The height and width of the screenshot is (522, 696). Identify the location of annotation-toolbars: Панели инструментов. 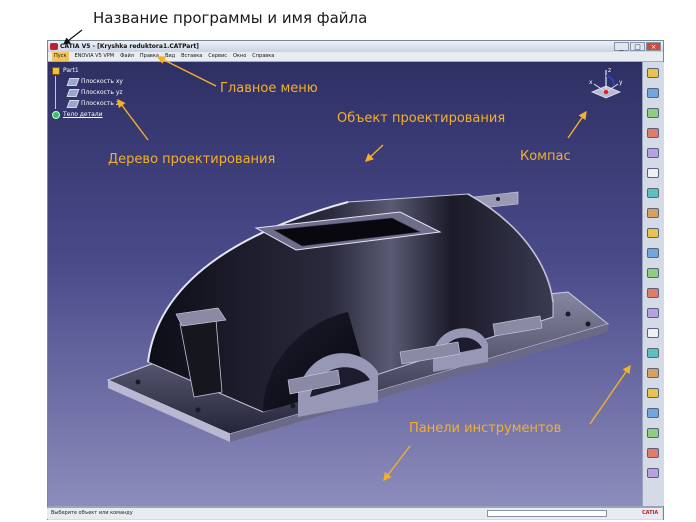
(485, 428).